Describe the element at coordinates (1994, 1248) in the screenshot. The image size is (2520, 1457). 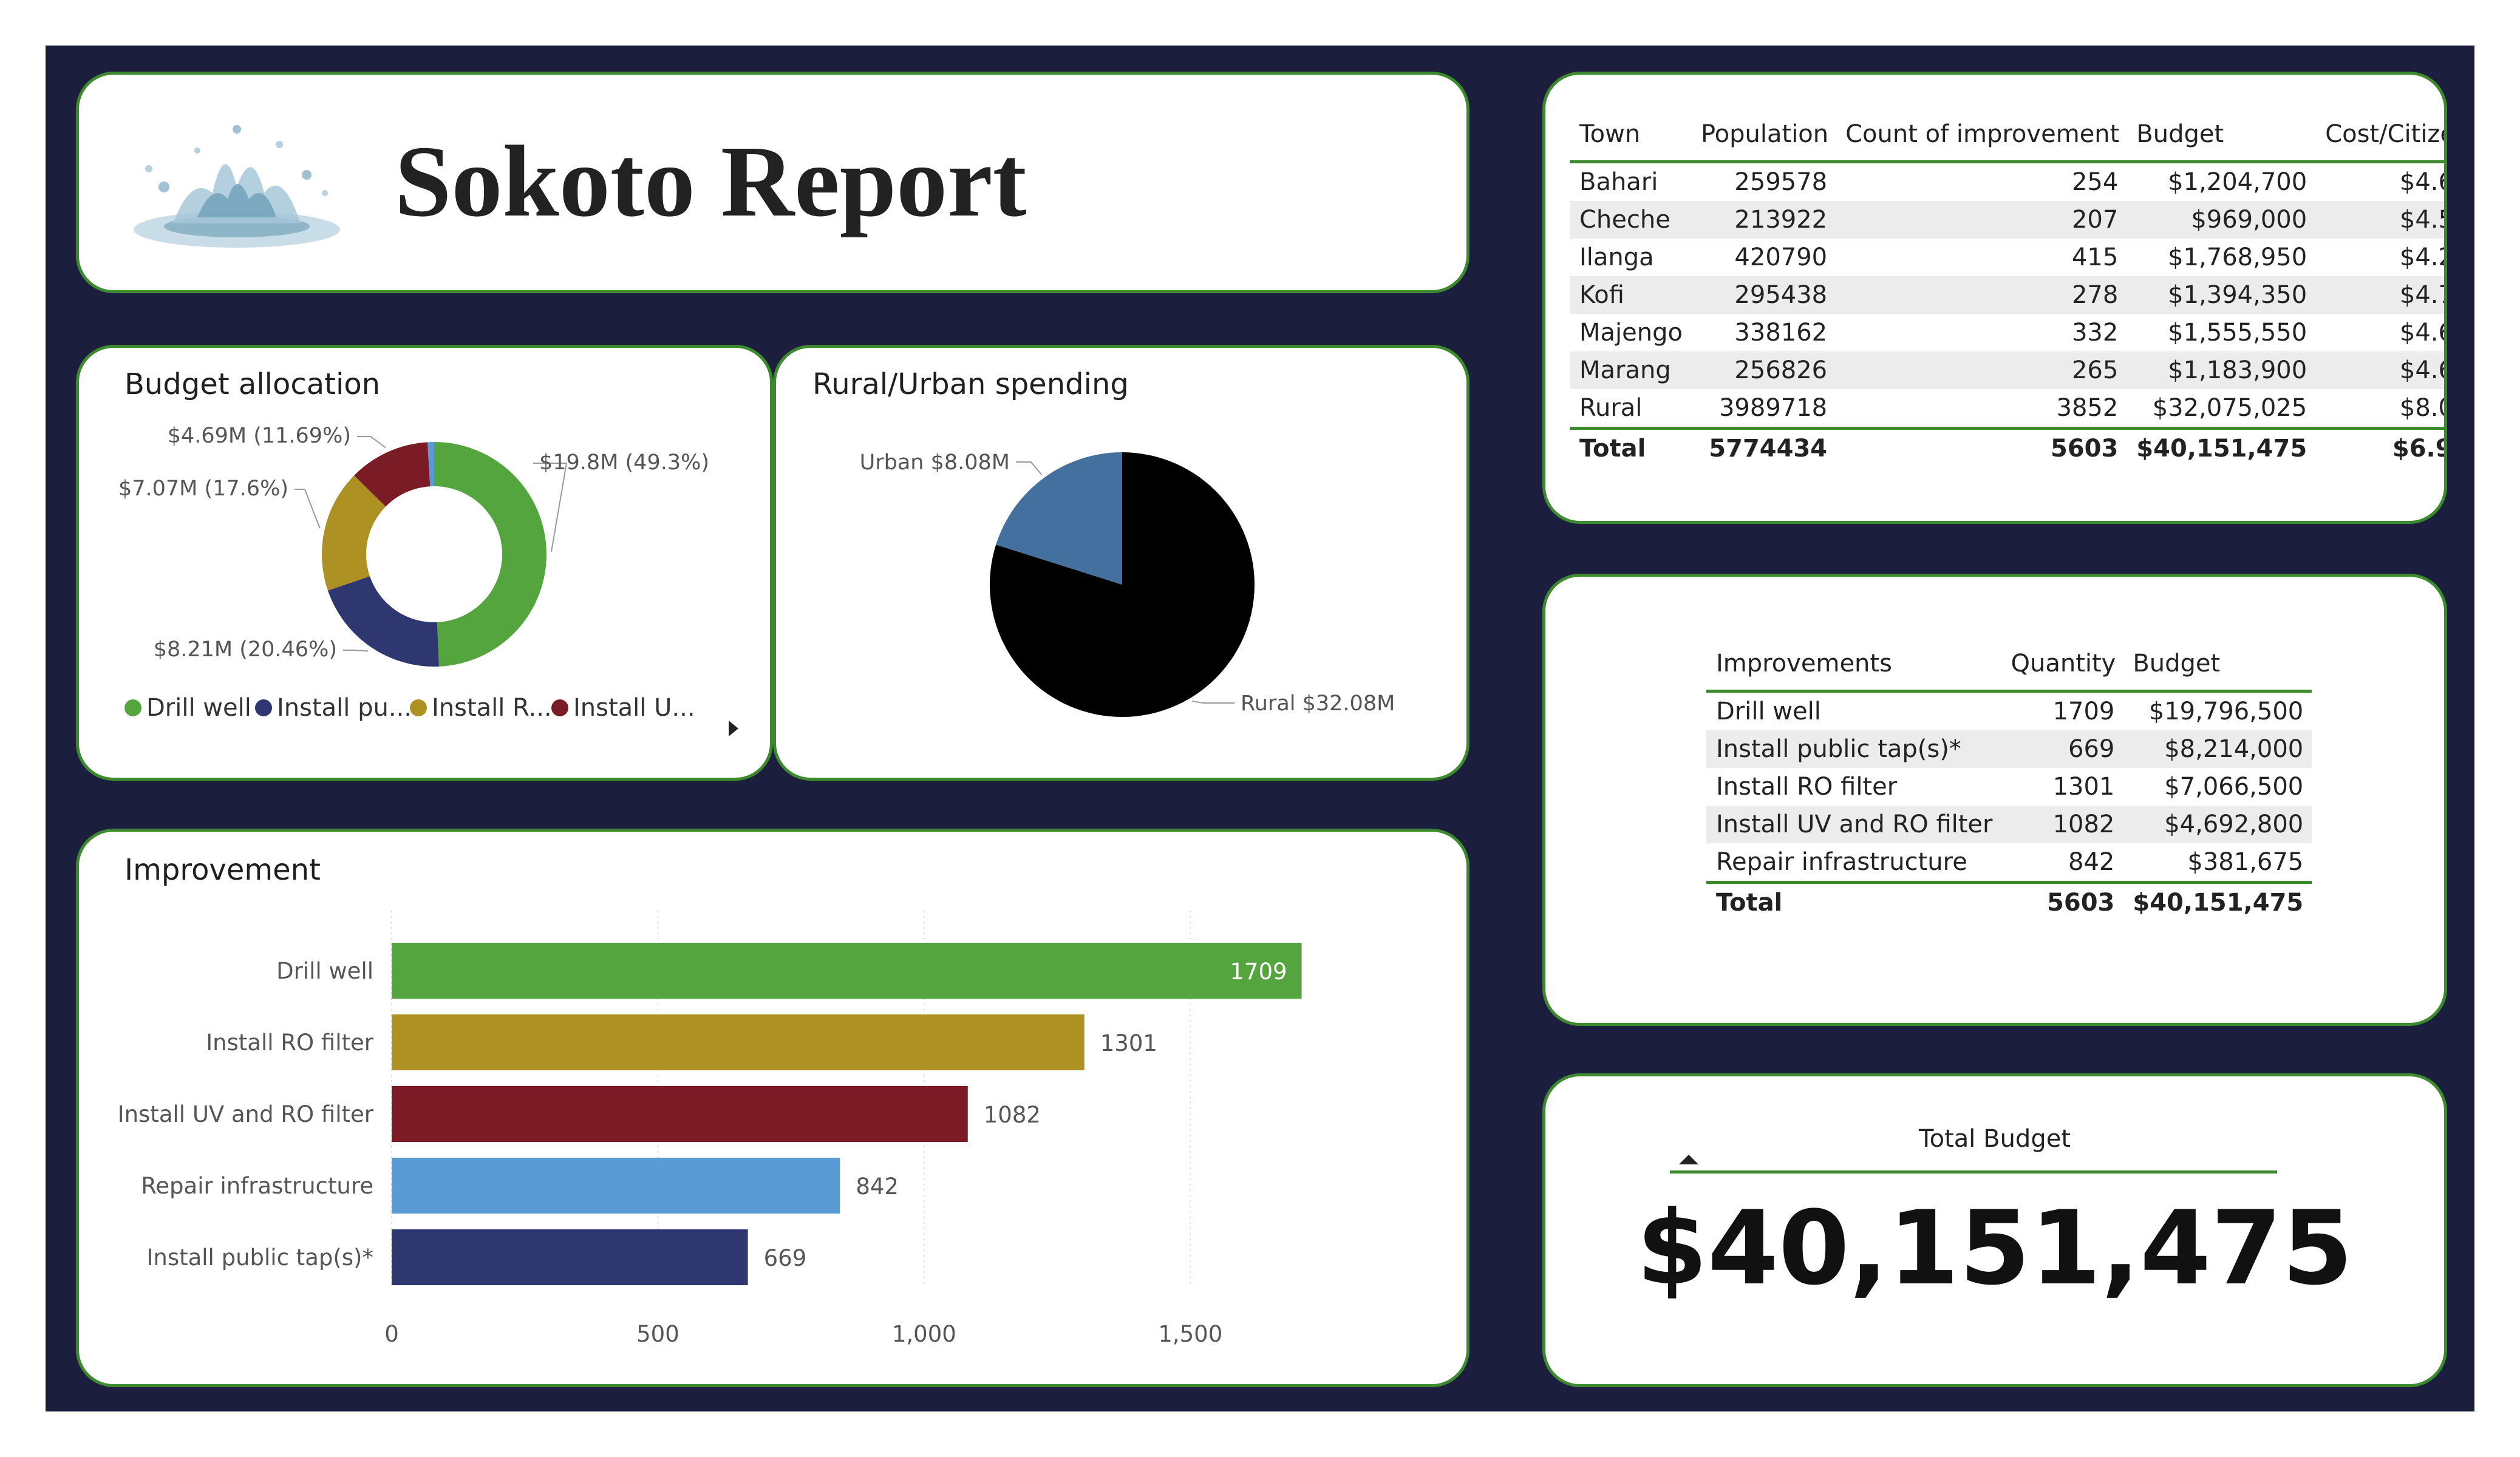
I see `total-budget-value: $40,151,475` at that location.